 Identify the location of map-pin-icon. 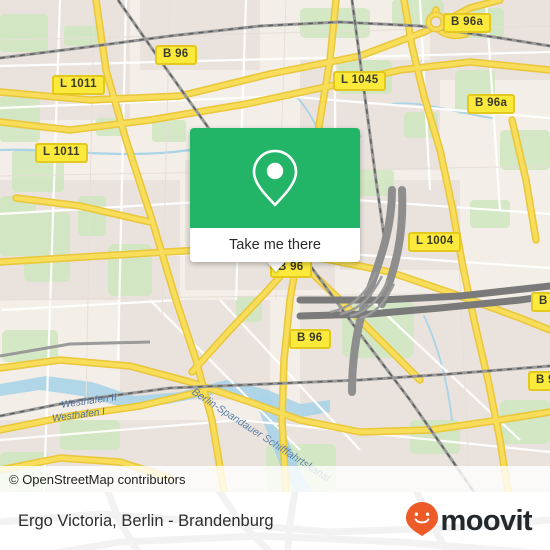
(275, 178).